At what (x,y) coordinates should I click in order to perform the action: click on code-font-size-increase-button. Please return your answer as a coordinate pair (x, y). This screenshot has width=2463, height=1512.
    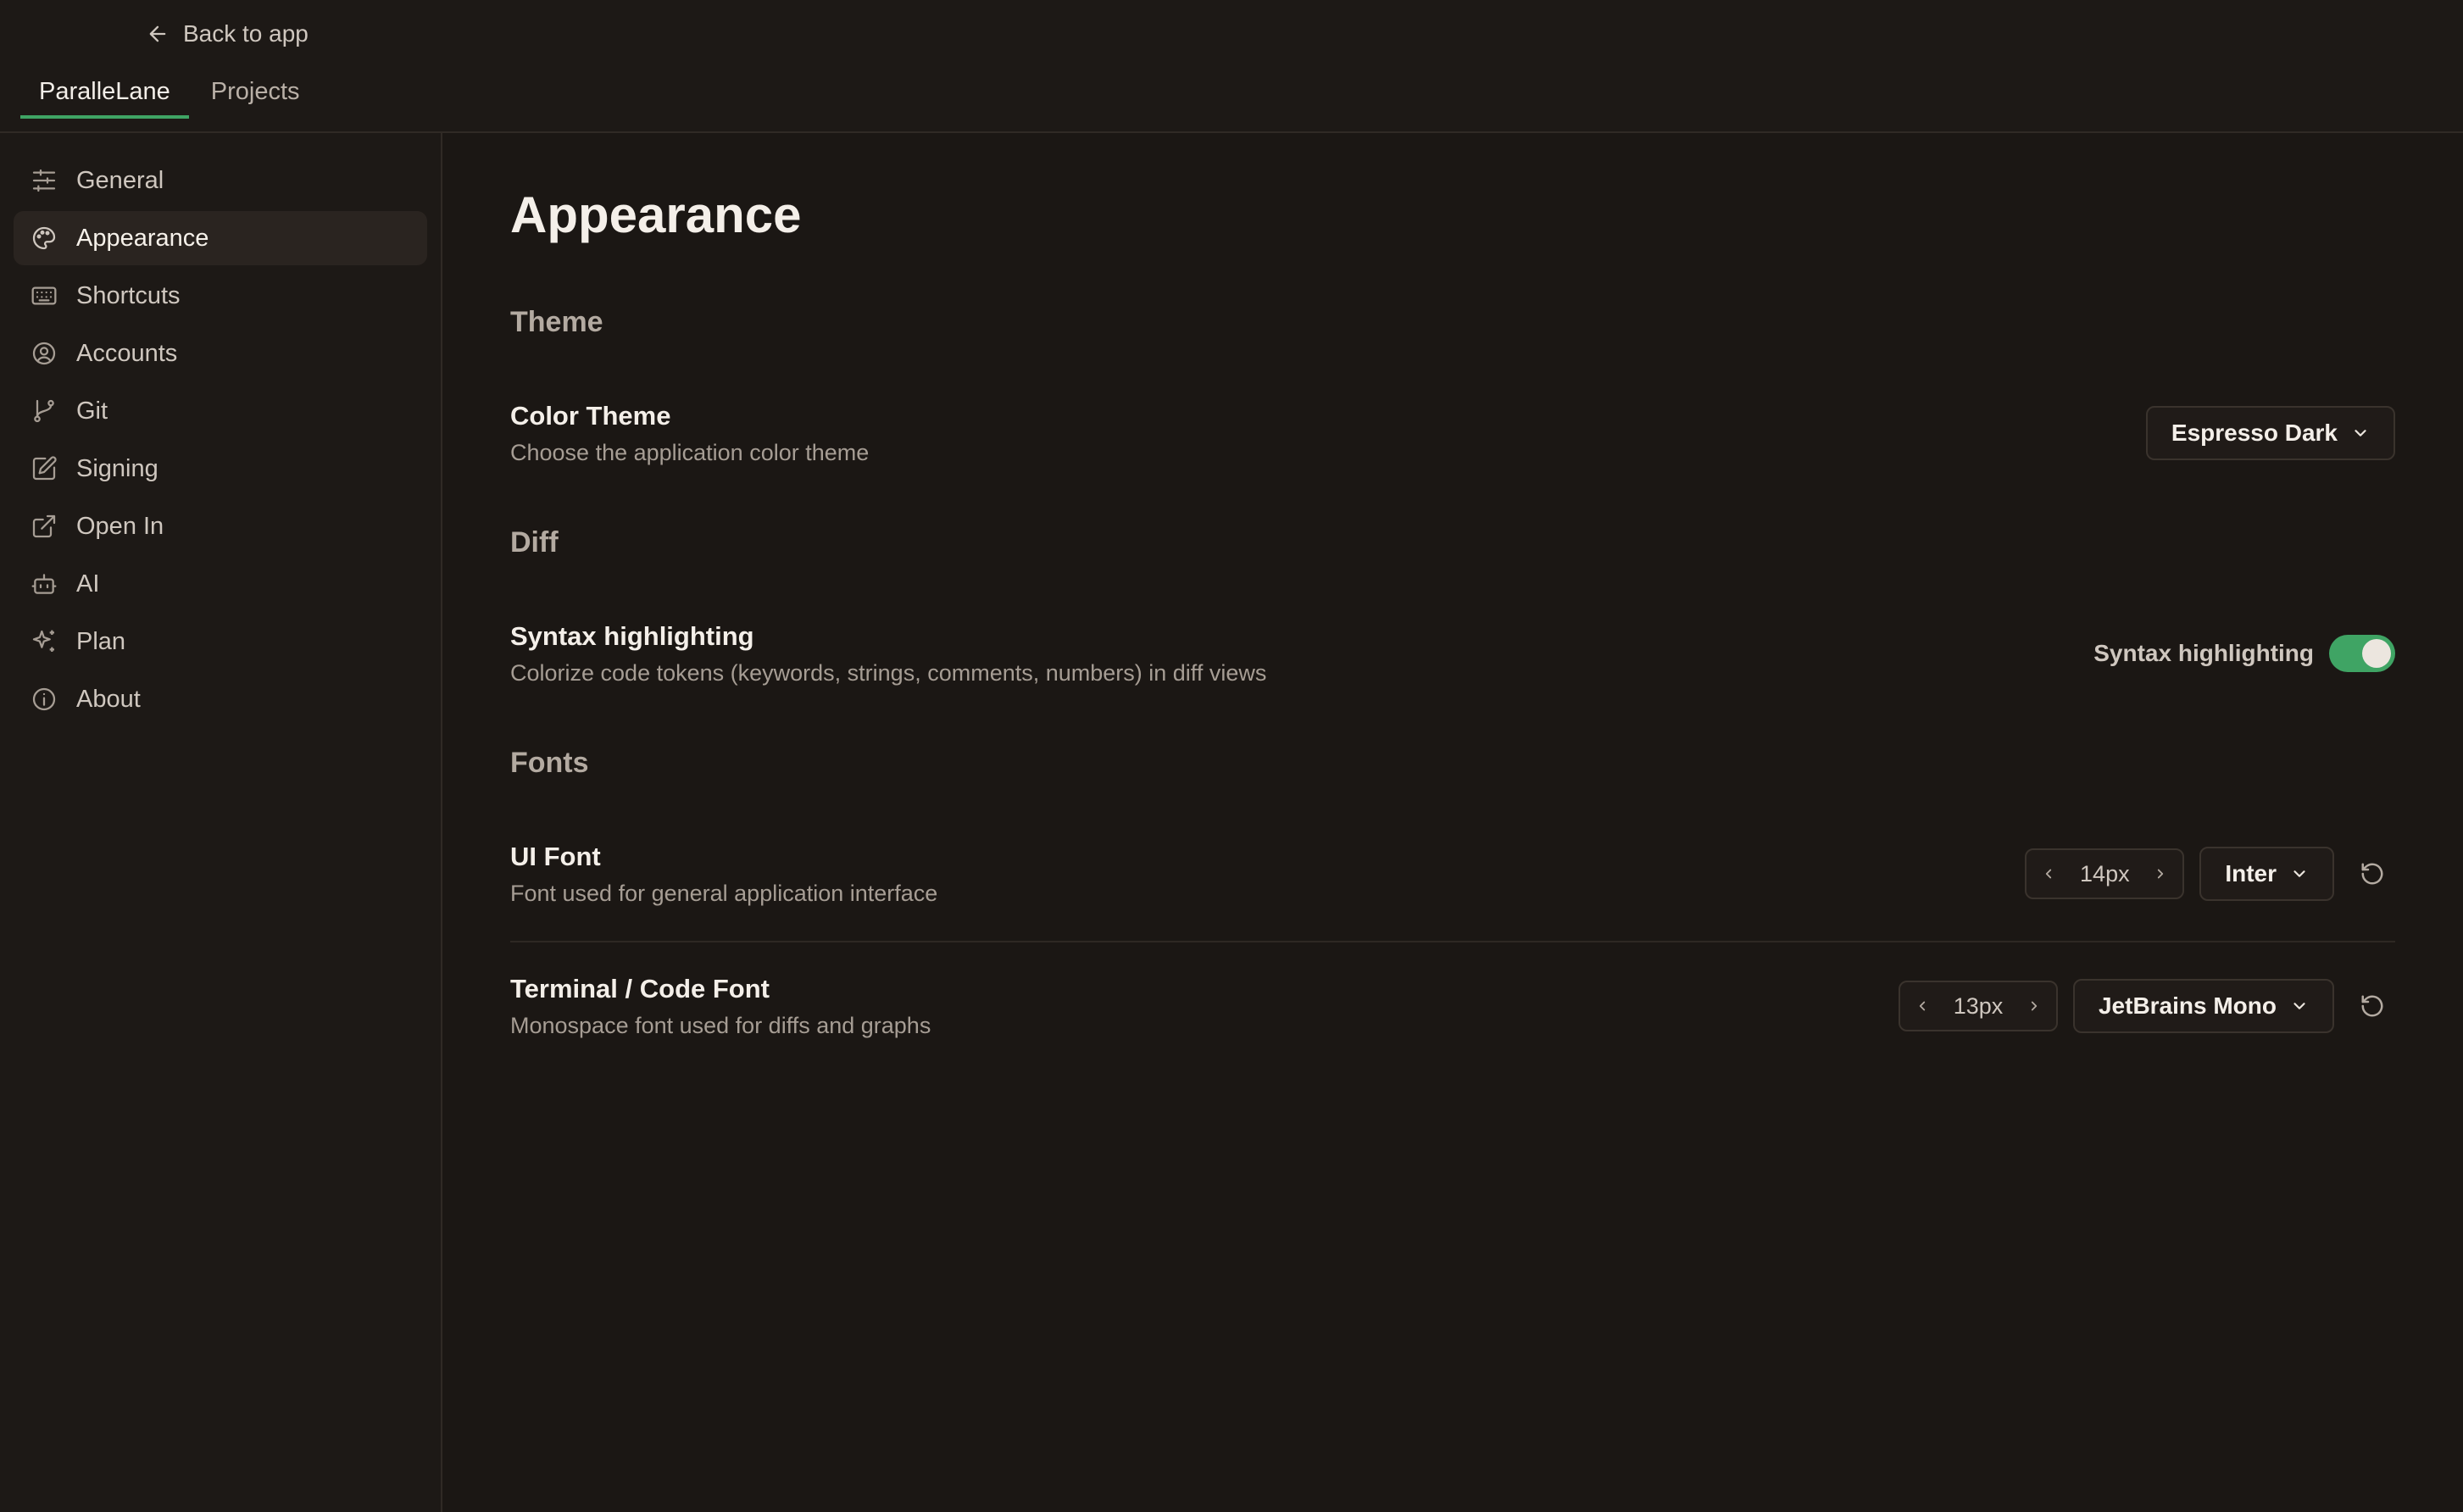
    Looking at the image, I should click on (2034, 1006).